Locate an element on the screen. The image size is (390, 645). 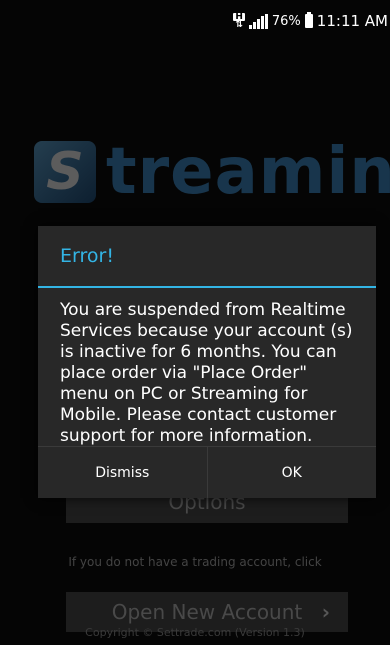
dismiss-button: Dismiss is located at coordinates (122, 472).